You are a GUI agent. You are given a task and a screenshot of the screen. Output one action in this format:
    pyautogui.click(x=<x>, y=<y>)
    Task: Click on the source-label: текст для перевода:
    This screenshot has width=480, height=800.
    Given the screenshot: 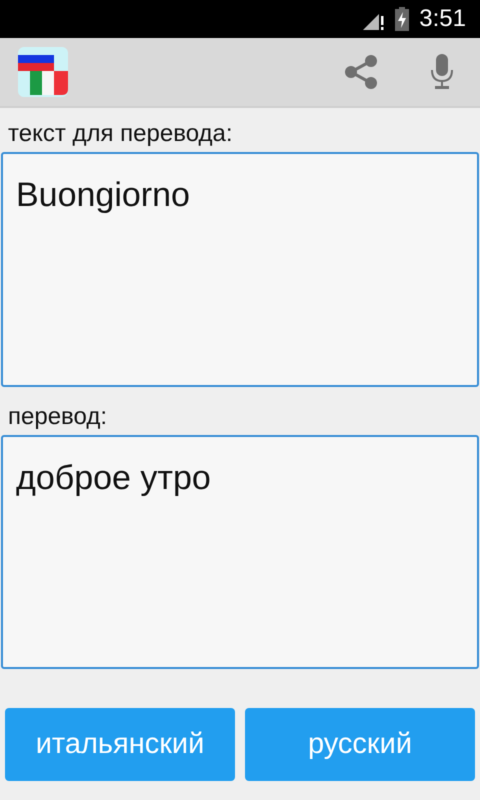 What is the action you would take?
    pyautogui.click(x=120, y=134)
    